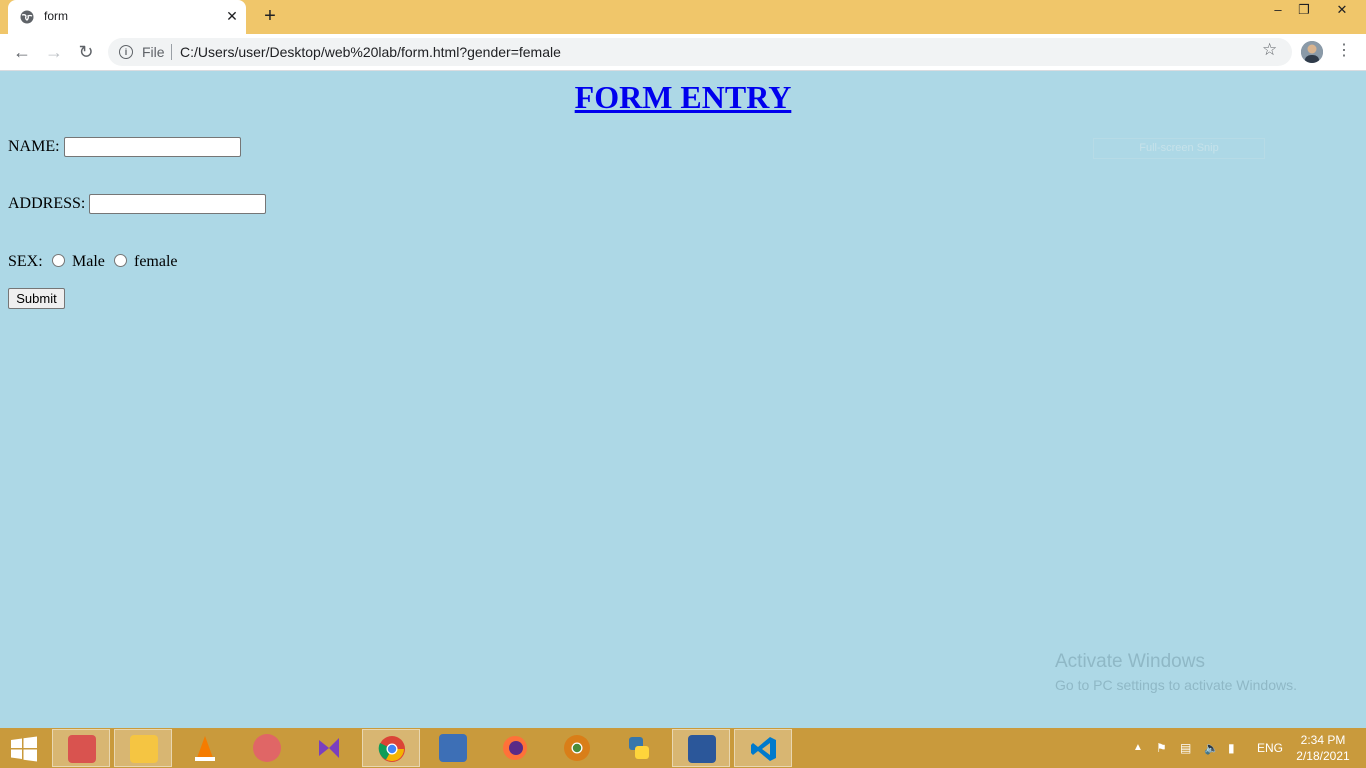 The image size is (1366, 768). I want to click on tab-title: form, so click(56, 16).